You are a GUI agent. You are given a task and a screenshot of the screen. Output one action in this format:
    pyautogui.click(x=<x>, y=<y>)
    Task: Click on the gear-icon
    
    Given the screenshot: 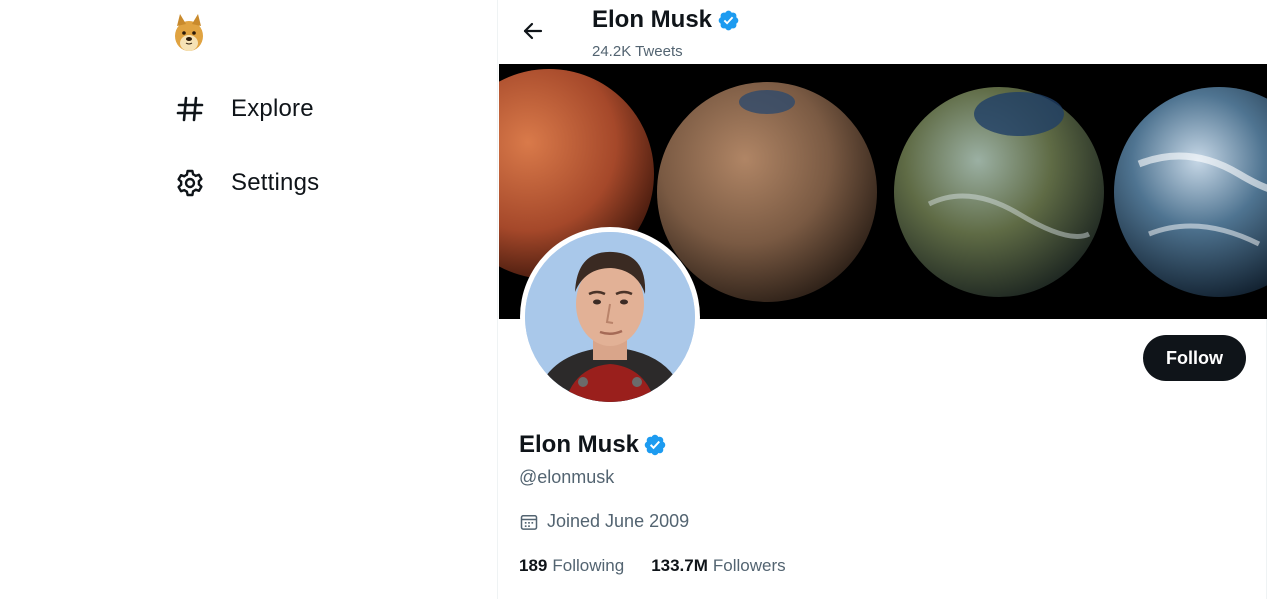 What is the action you would take?
    pyautogui.click(x=190, y=183)
    